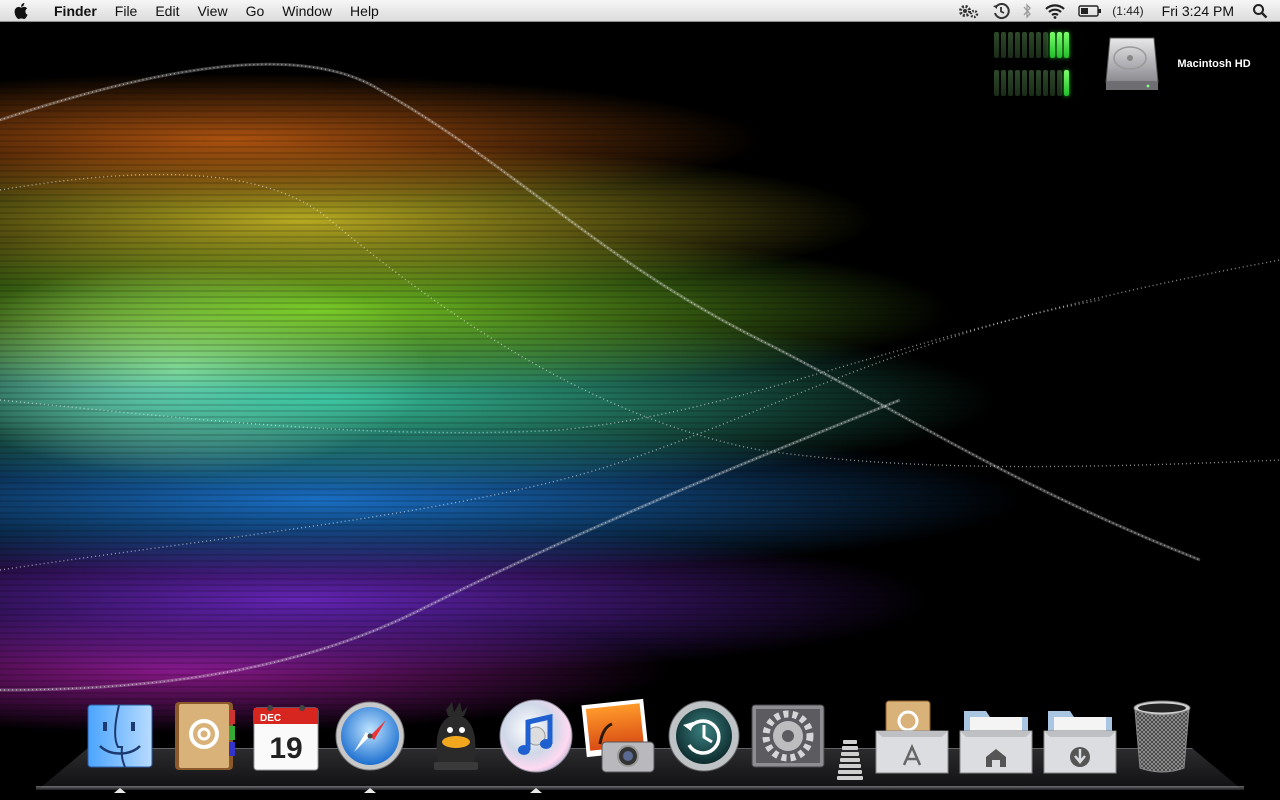 This screenshot has width=1280, height=800. Describe the element at coordinates (536, 736) in the screenshot. I see `dock-itunes-icon` at that location.